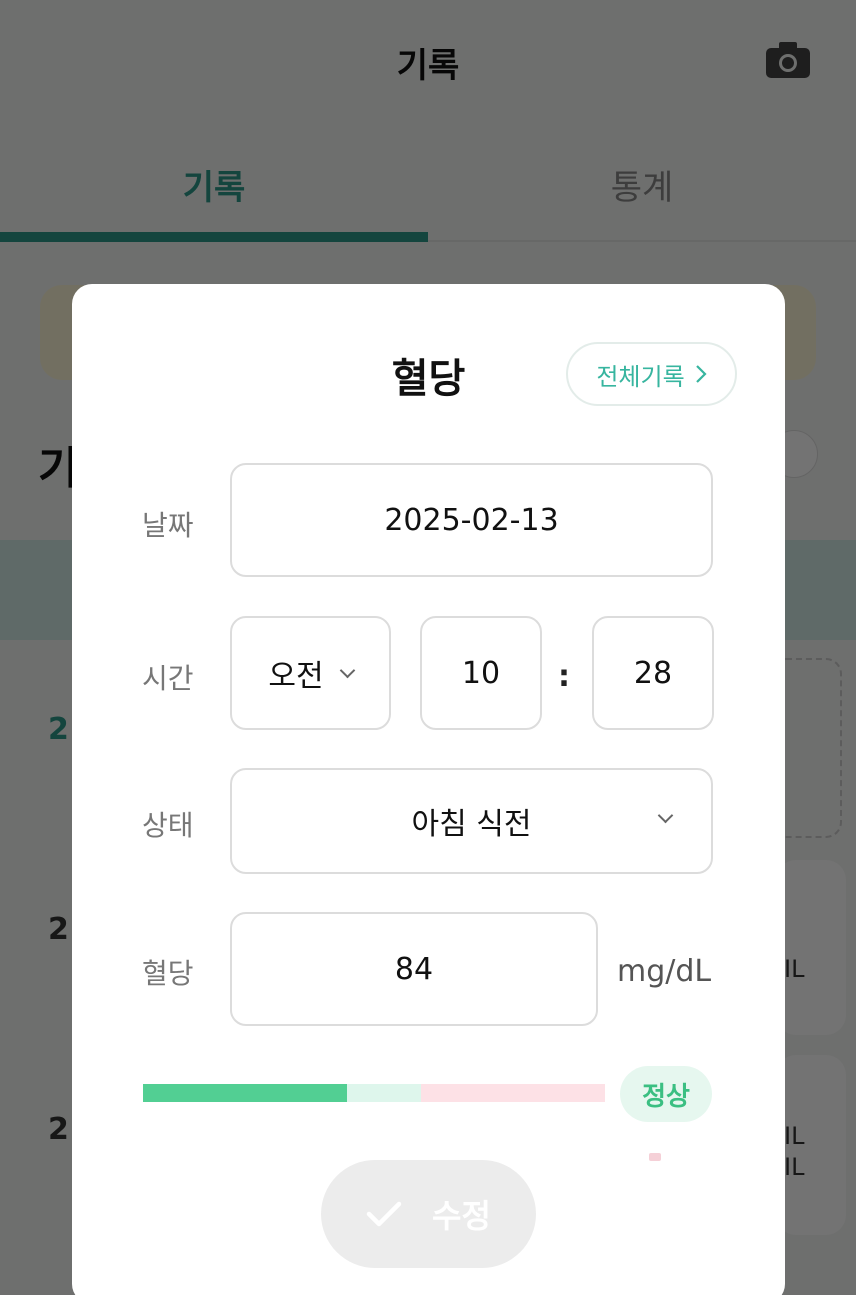  Describe the element at coordinates (384, 1093) in the screenshot. I see `range-caution-segment` at that location.